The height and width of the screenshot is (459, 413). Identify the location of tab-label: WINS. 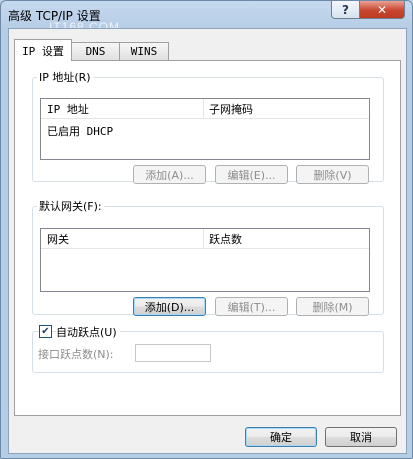
(144, 51).